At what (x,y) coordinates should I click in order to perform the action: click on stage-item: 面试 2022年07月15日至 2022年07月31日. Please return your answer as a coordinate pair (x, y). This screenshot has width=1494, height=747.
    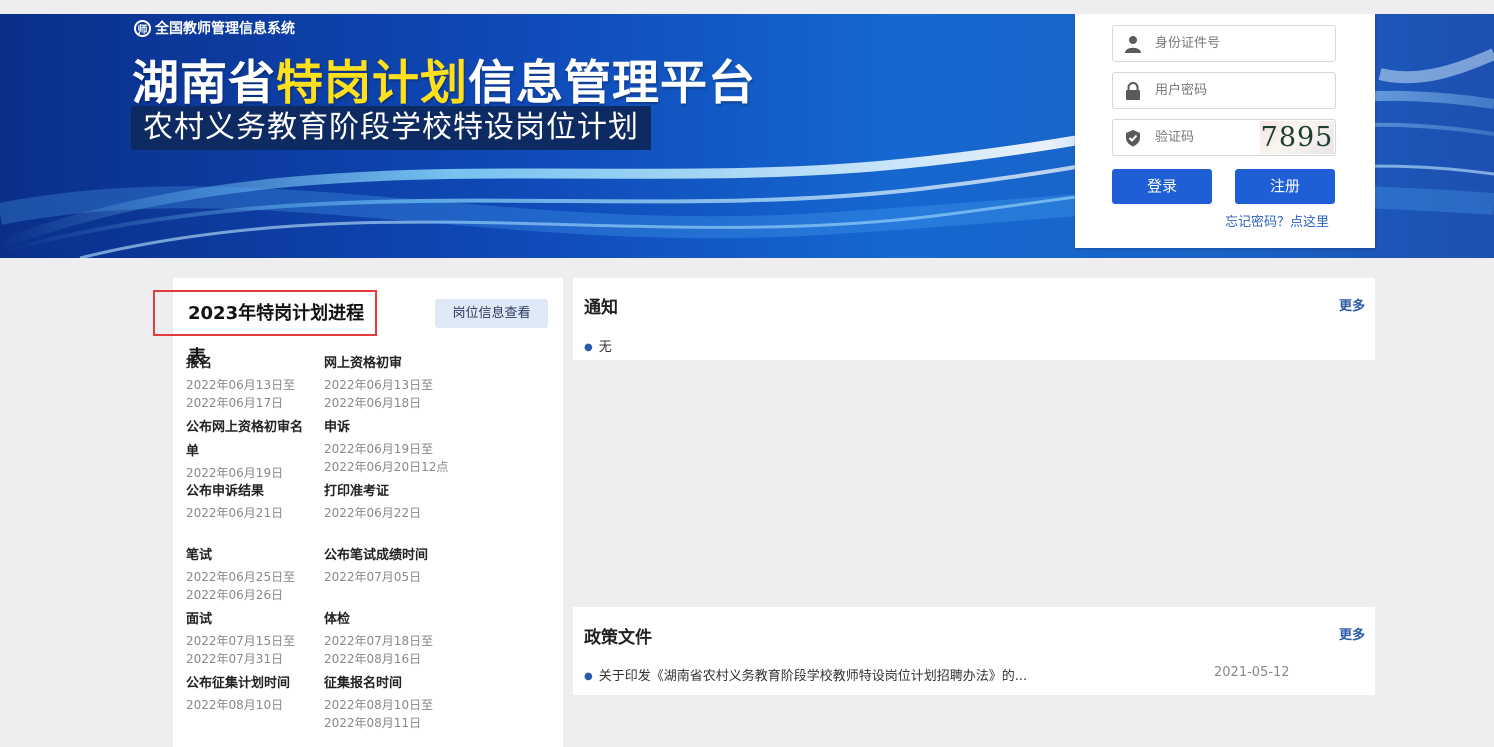
    Looking at the image, I should click on (253, 638).